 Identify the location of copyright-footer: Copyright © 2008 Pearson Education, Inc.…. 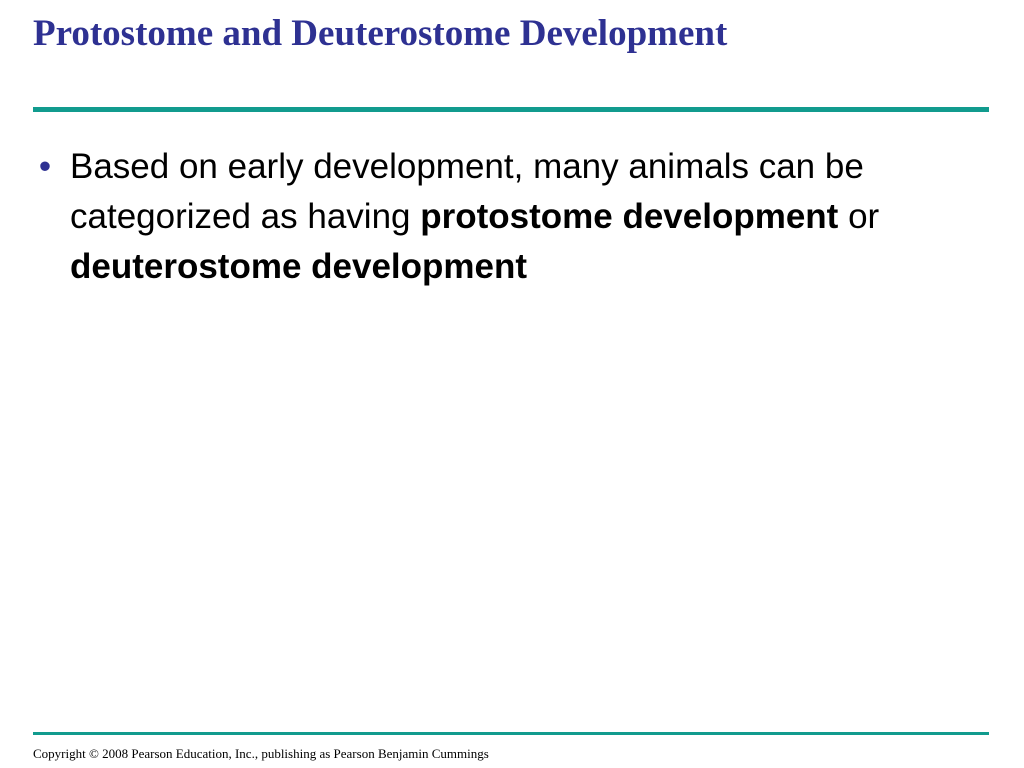
(261, 753).